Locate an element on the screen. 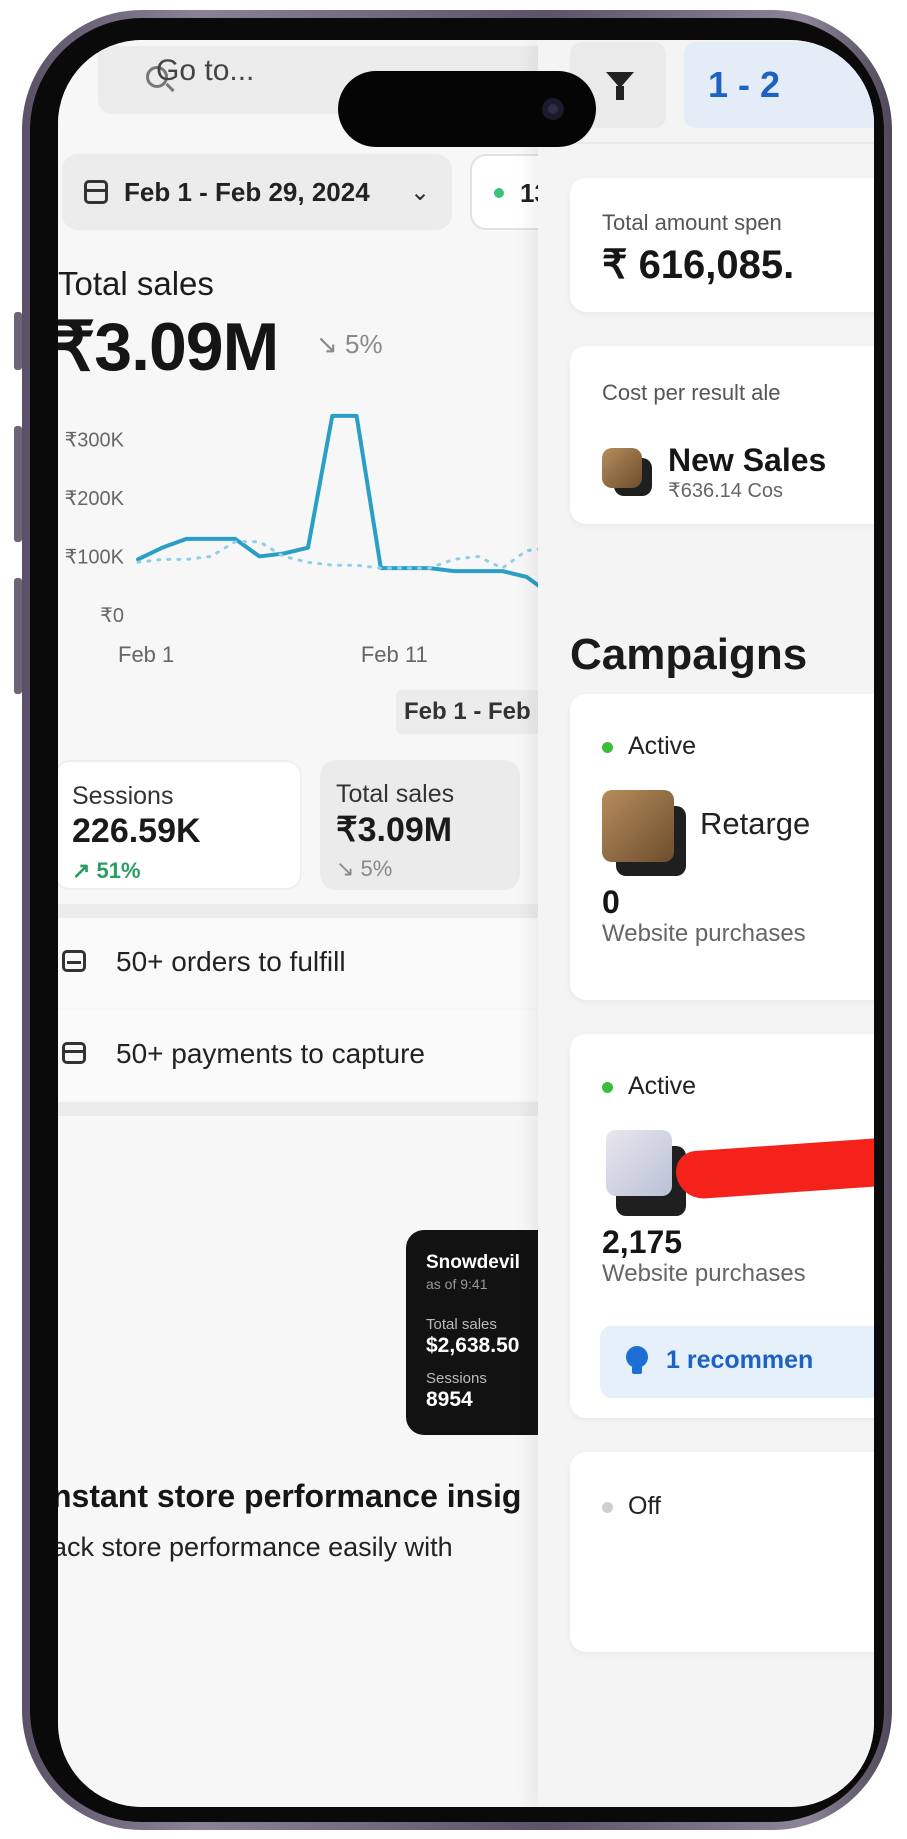  date-range-text: Feb 1 - Feb 29, 2024 is located at coordinates (247, 192).